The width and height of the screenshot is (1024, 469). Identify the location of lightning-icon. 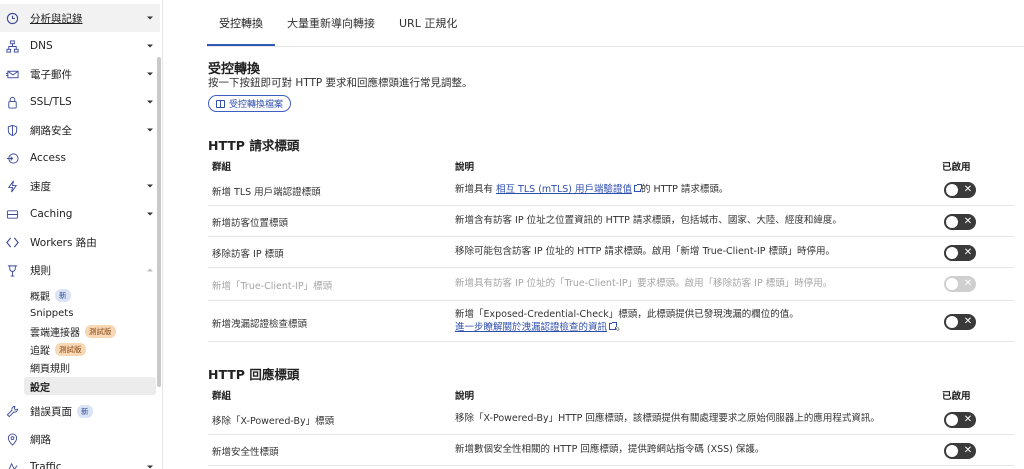
(12, 186).